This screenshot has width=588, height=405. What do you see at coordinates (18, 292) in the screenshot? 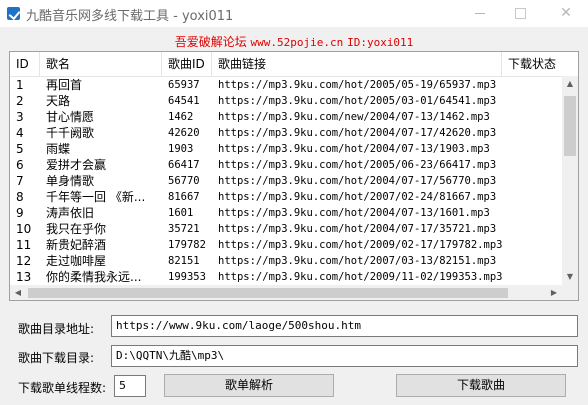
I see `scroll-left-icon: ◀` at bounding box center [18, 292].